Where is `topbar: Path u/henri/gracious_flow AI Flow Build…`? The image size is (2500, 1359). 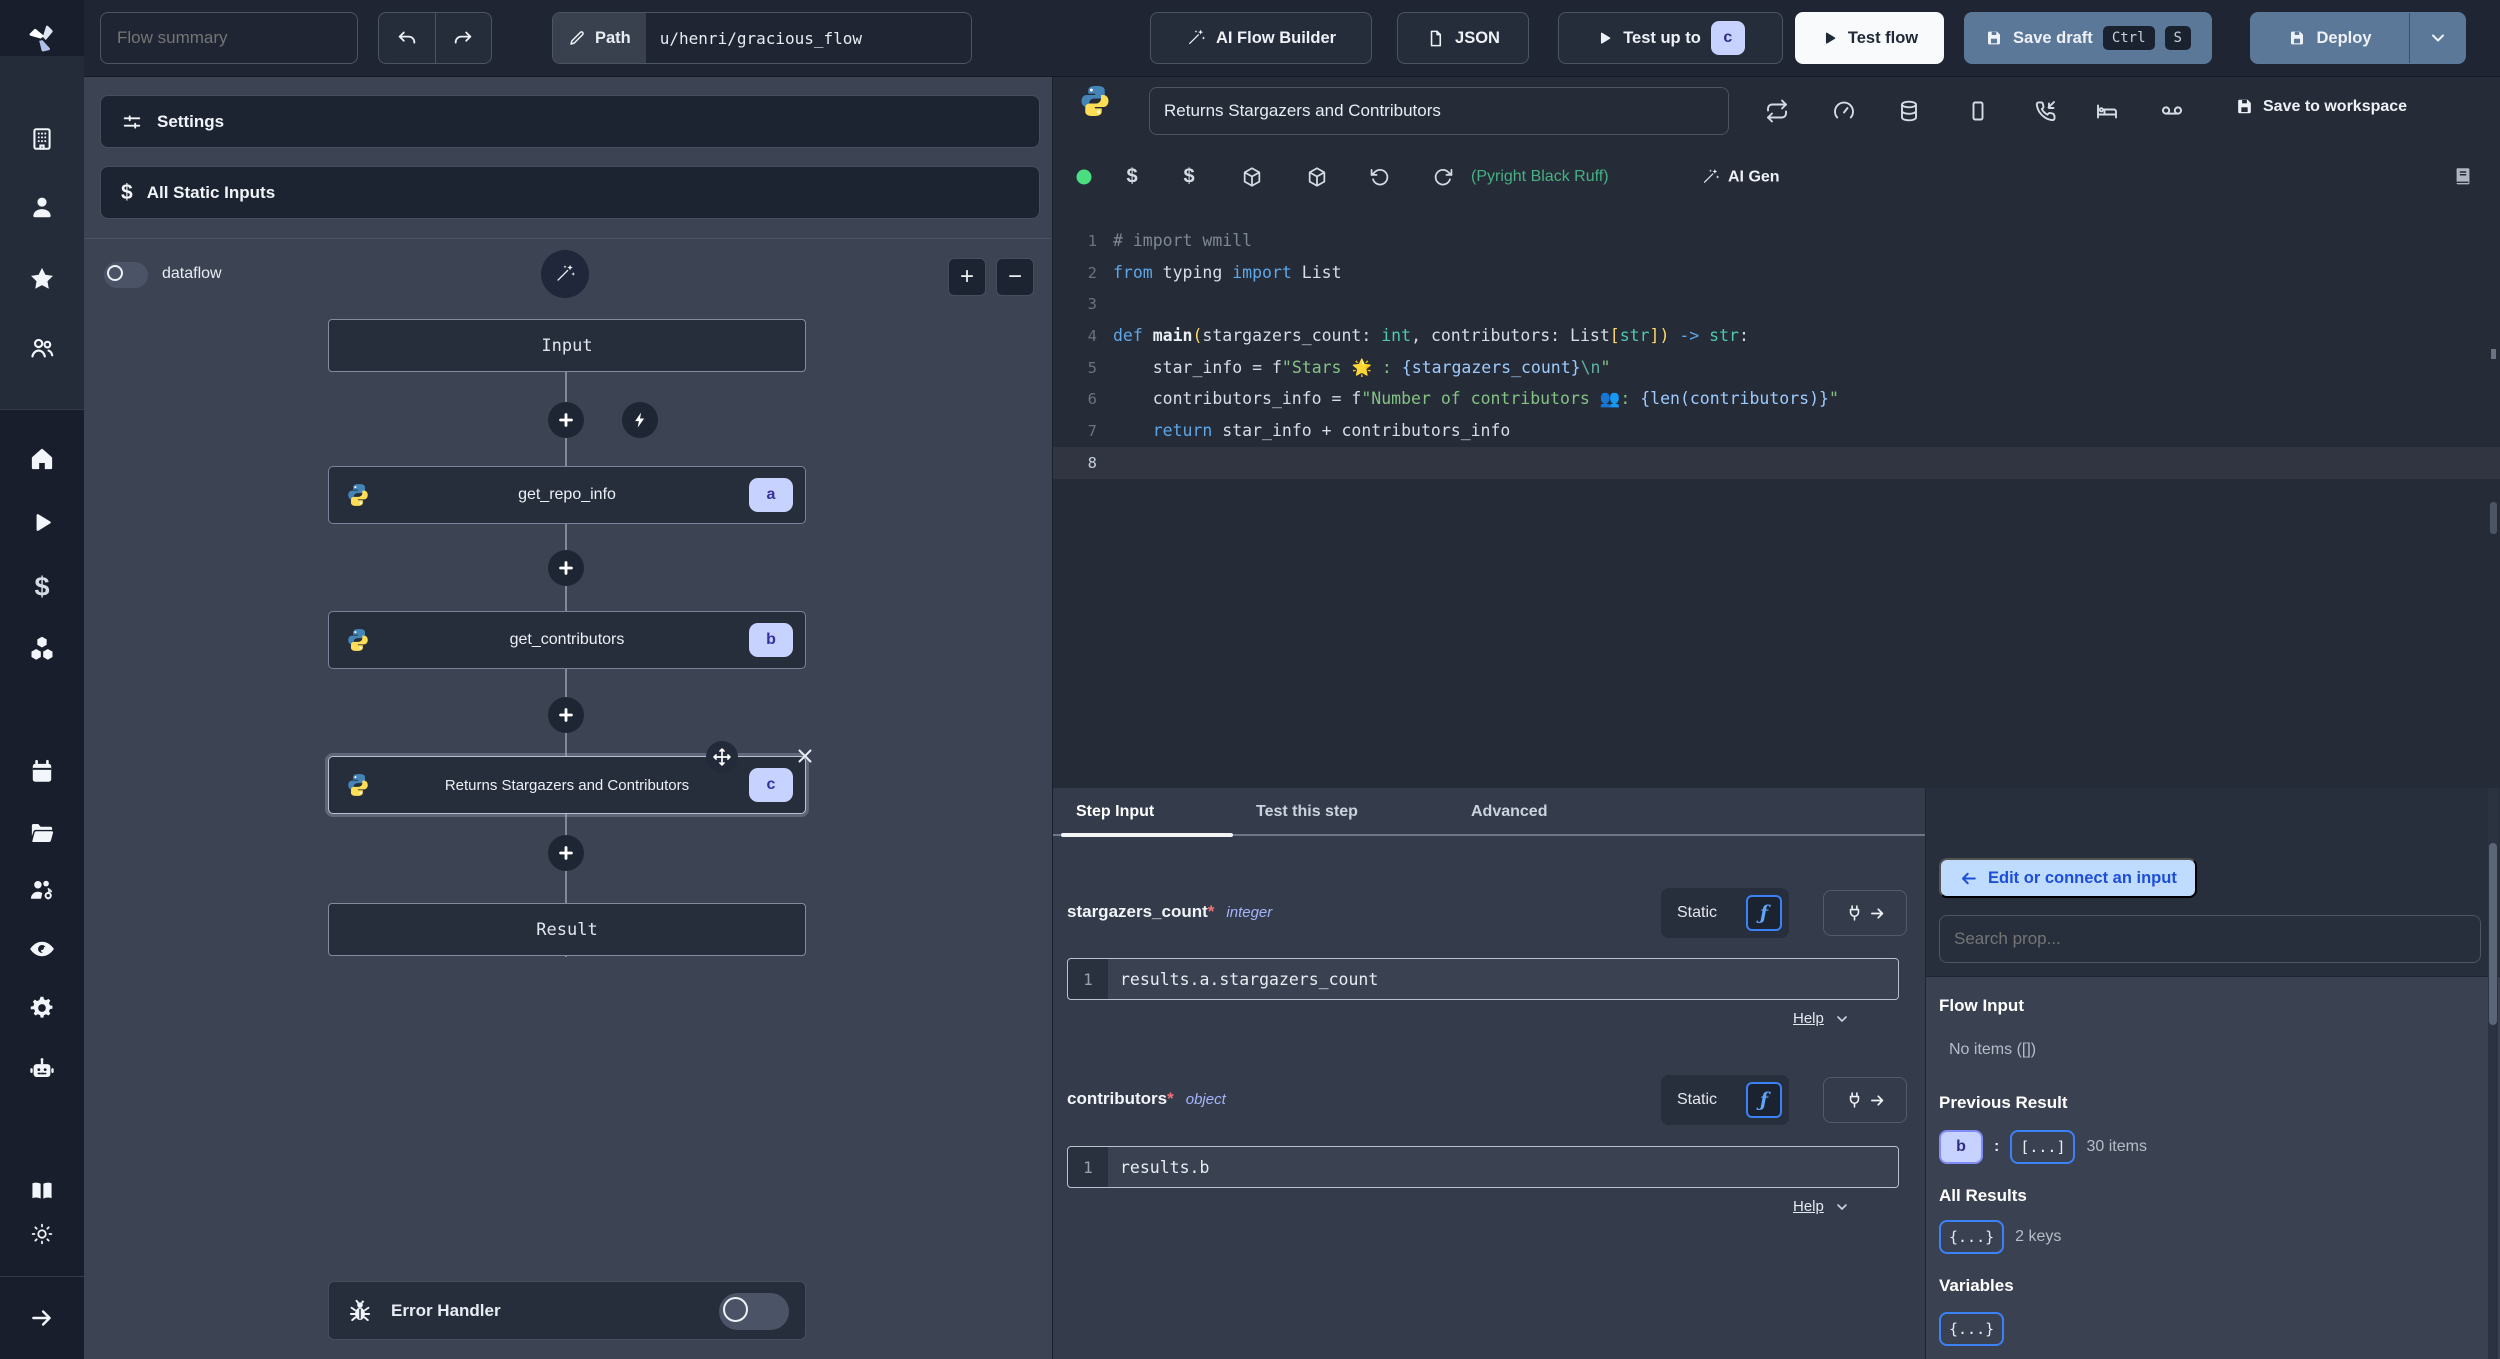 topbar: Path u/henri/gracious_flow AI Flow Build… is located at coordinates (1292, 38).